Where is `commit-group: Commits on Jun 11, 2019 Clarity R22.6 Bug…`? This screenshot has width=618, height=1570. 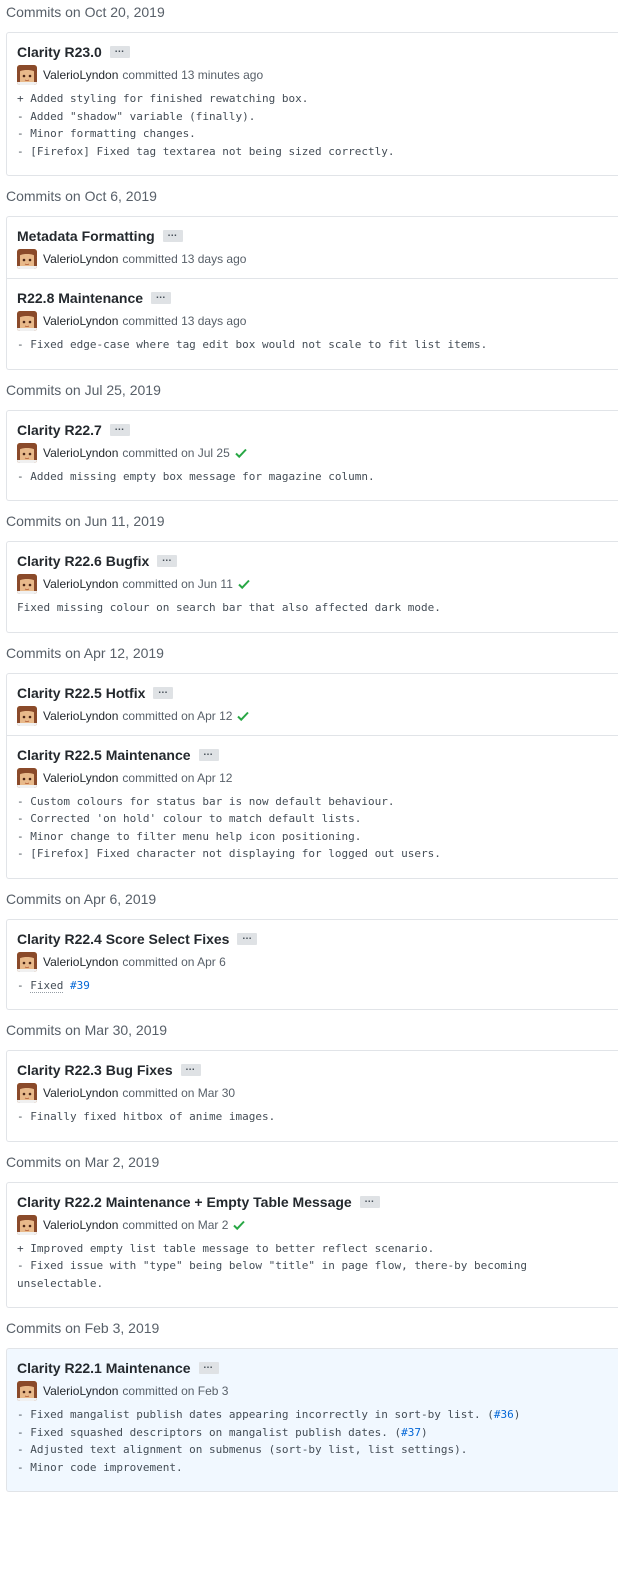
commit-group: Commits on Jun 11, 2019 Clarity R22.6 Bug… is located at coordinates (309, 571).